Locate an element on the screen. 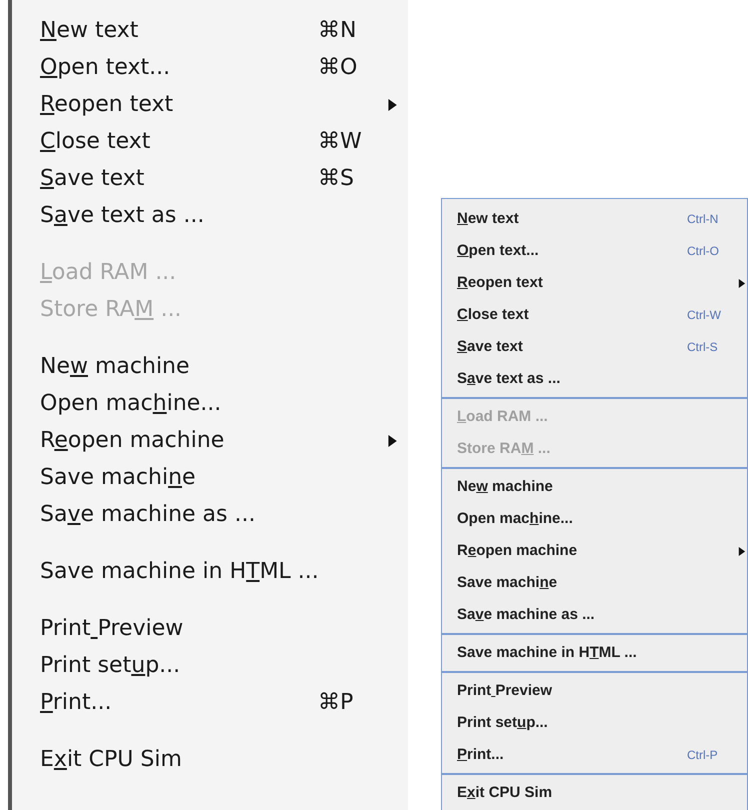 The image size is (748, 810). shortcut-label: ⌘P is located at coordinates (336, 702).